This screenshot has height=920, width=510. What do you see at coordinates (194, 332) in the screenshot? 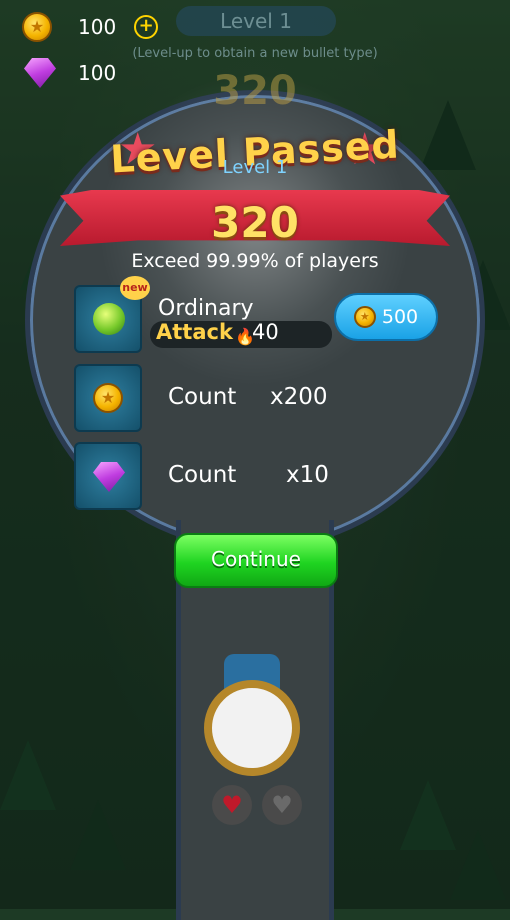
I see `attack-label: Attack` at bounding box center [194, 332].